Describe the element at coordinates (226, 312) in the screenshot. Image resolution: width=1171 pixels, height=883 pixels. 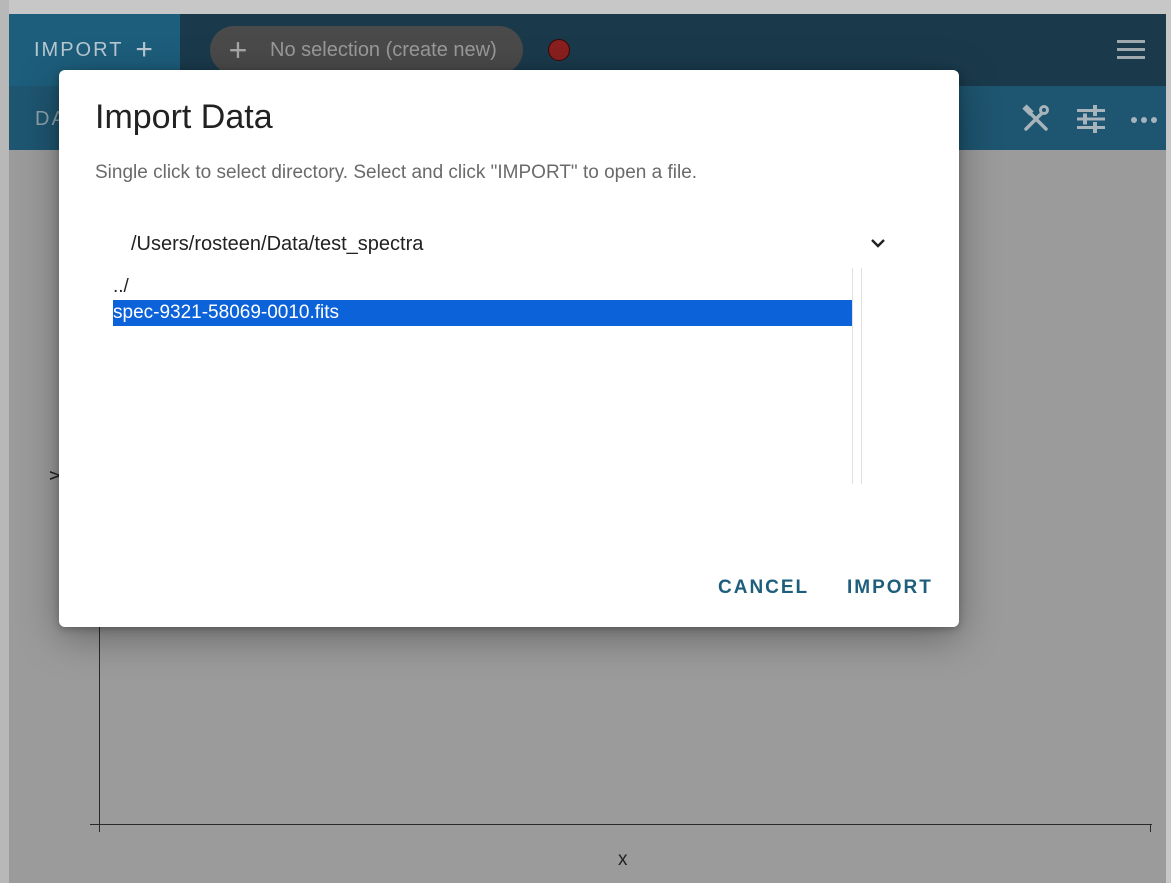
I see `file-name: spec-9321-58069-0010.fits` at that location.